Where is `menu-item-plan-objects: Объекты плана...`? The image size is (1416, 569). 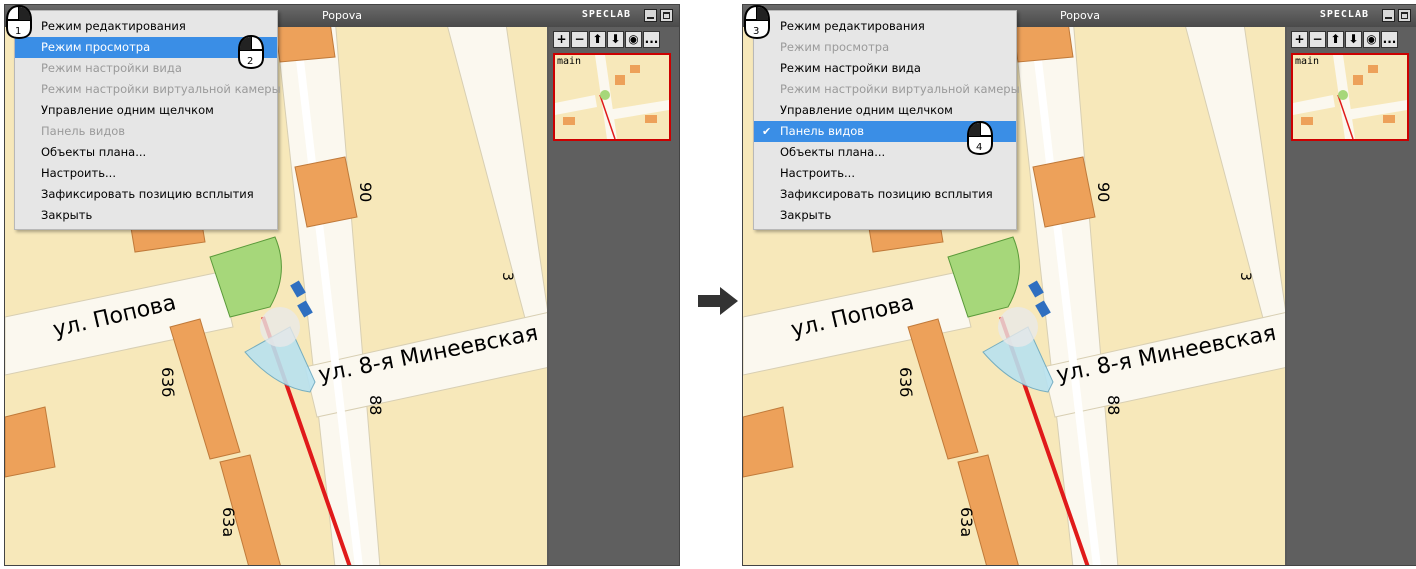
menu-item-plan-objects: Объекты плана... is located at coordinates (146, 152).